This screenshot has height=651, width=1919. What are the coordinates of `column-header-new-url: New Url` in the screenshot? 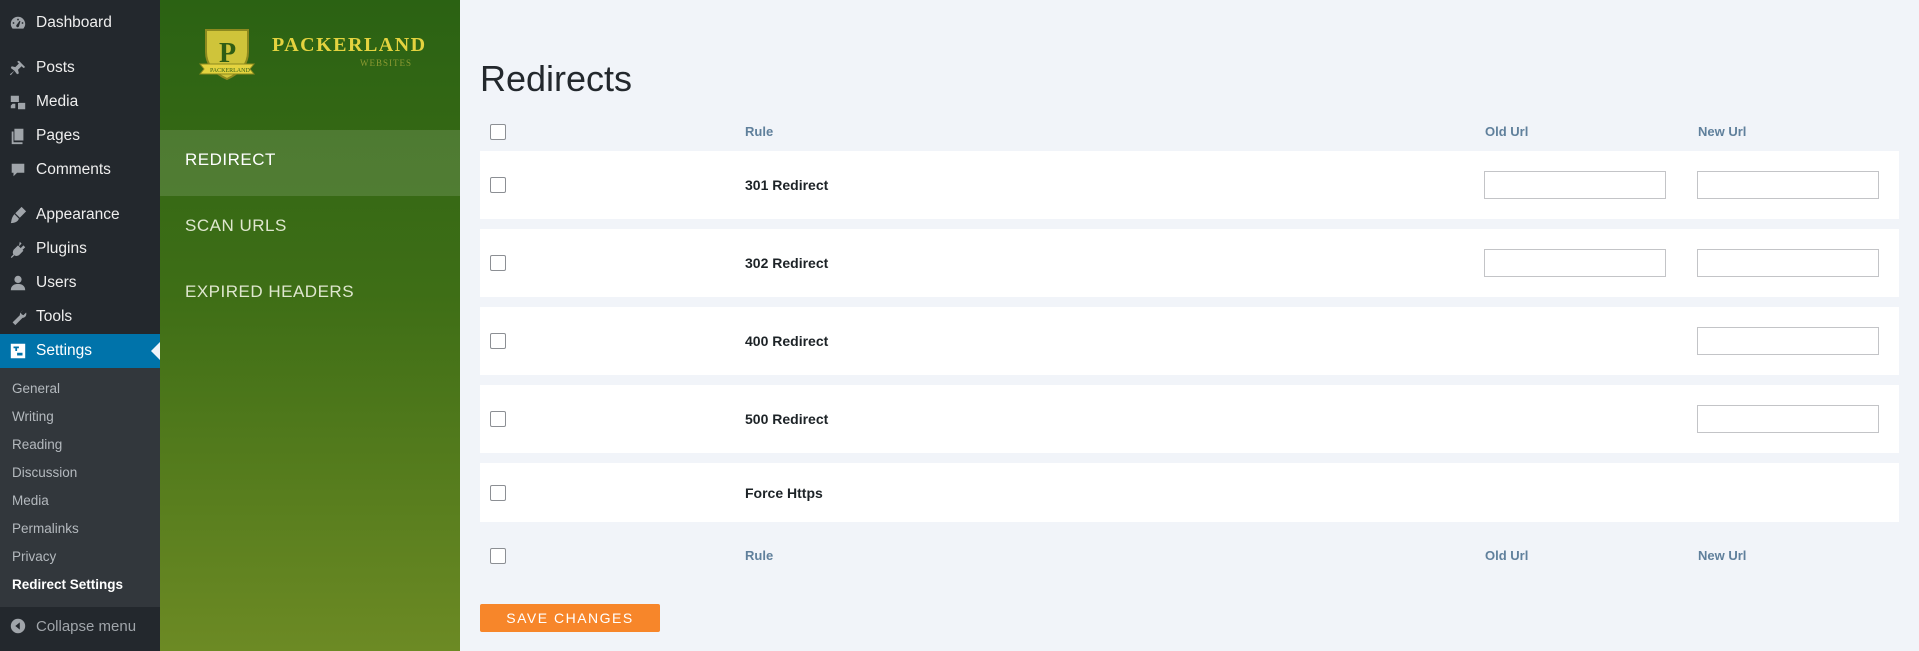 It's located at (1722, 131).